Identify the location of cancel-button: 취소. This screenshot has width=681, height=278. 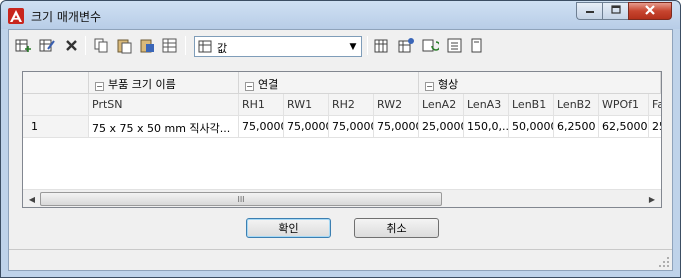
(396, 228).